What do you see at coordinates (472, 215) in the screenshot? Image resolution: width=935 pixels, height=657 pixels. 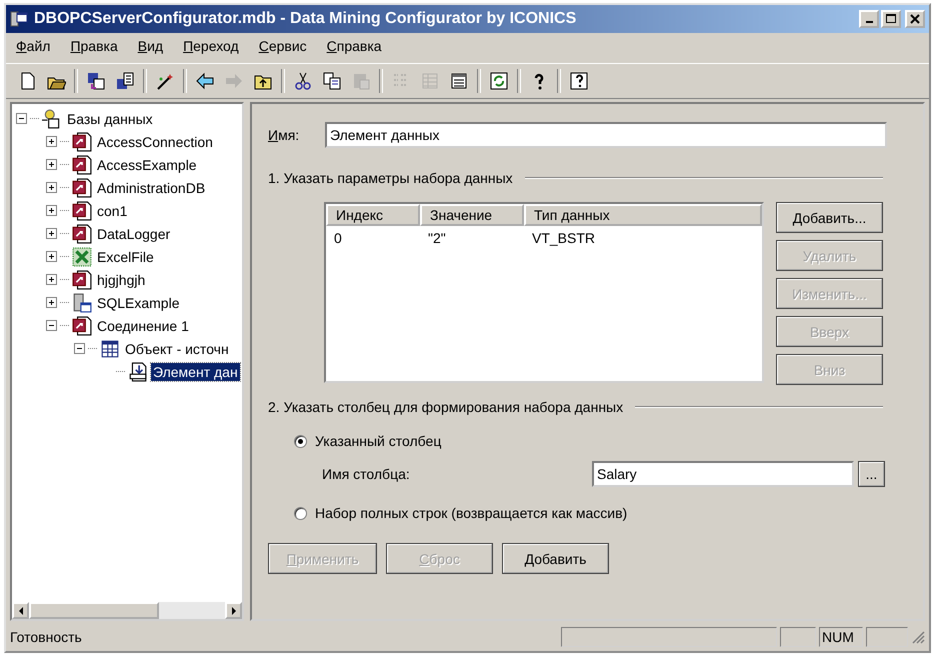 I see `column-header: Значение` at bounding box center [472, 215].